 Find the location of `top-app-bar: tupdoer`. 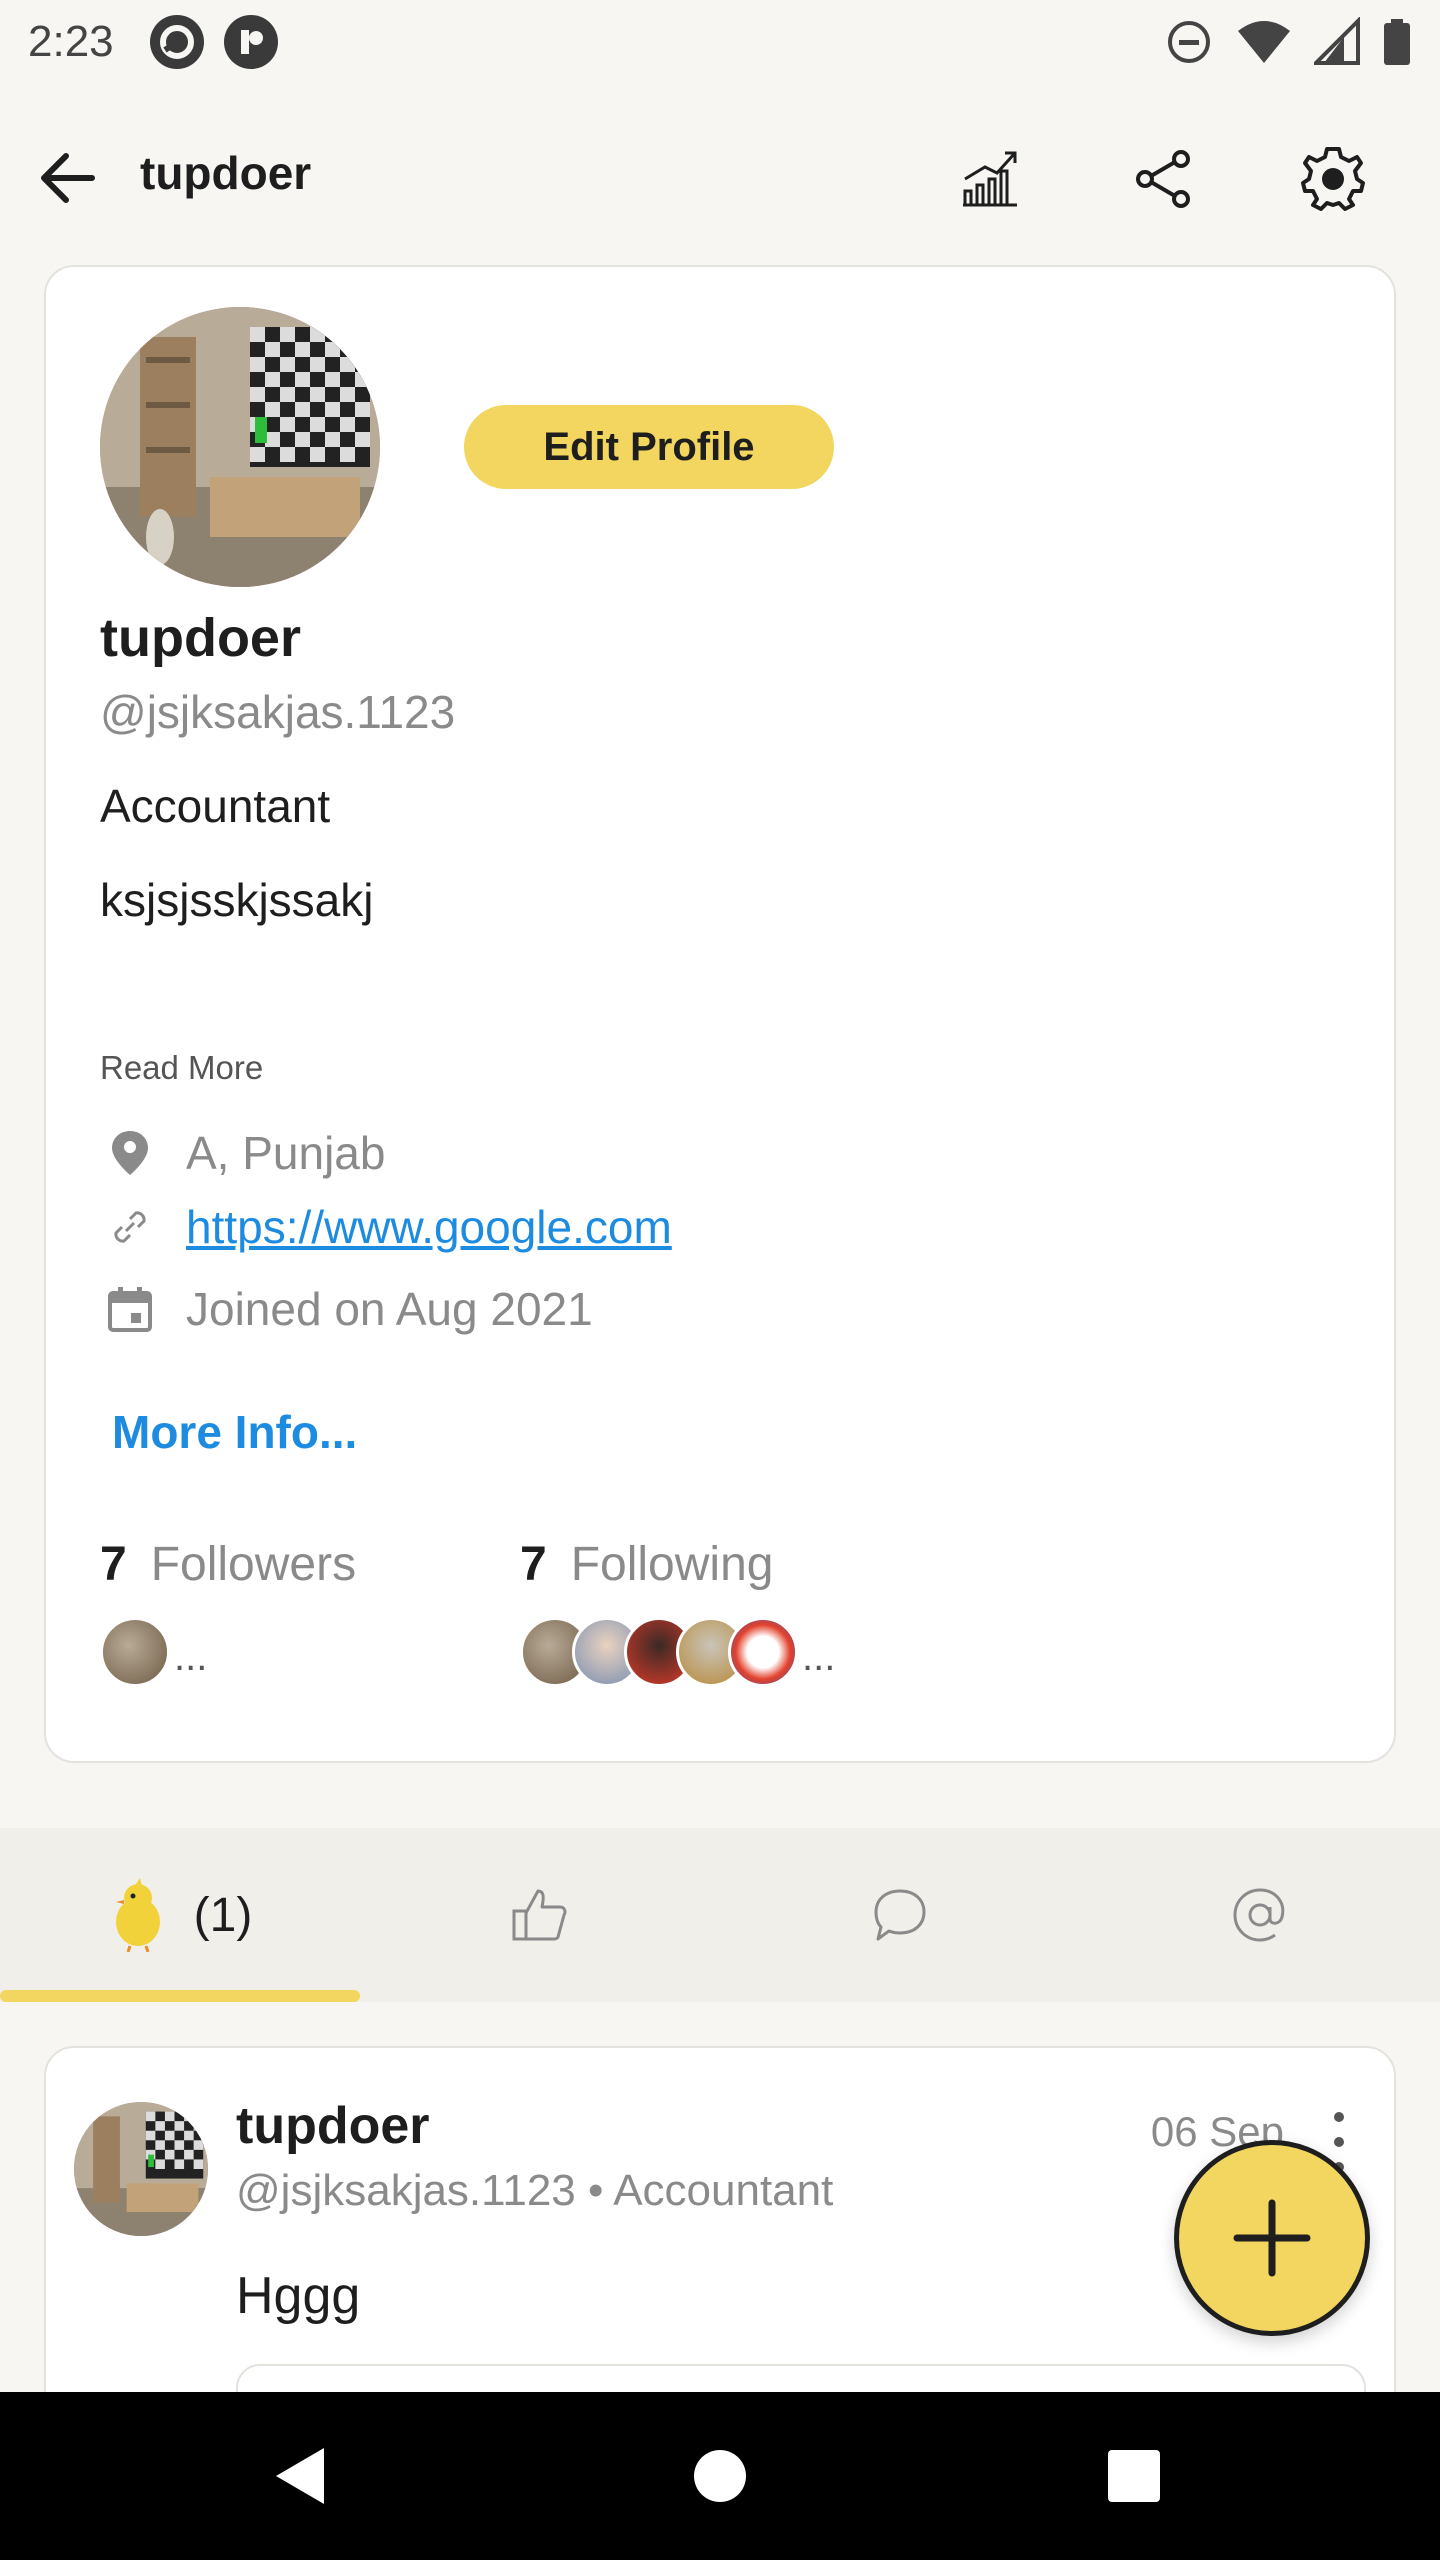

top-app-bar: tupdoer is located at coordinates (720, 175).